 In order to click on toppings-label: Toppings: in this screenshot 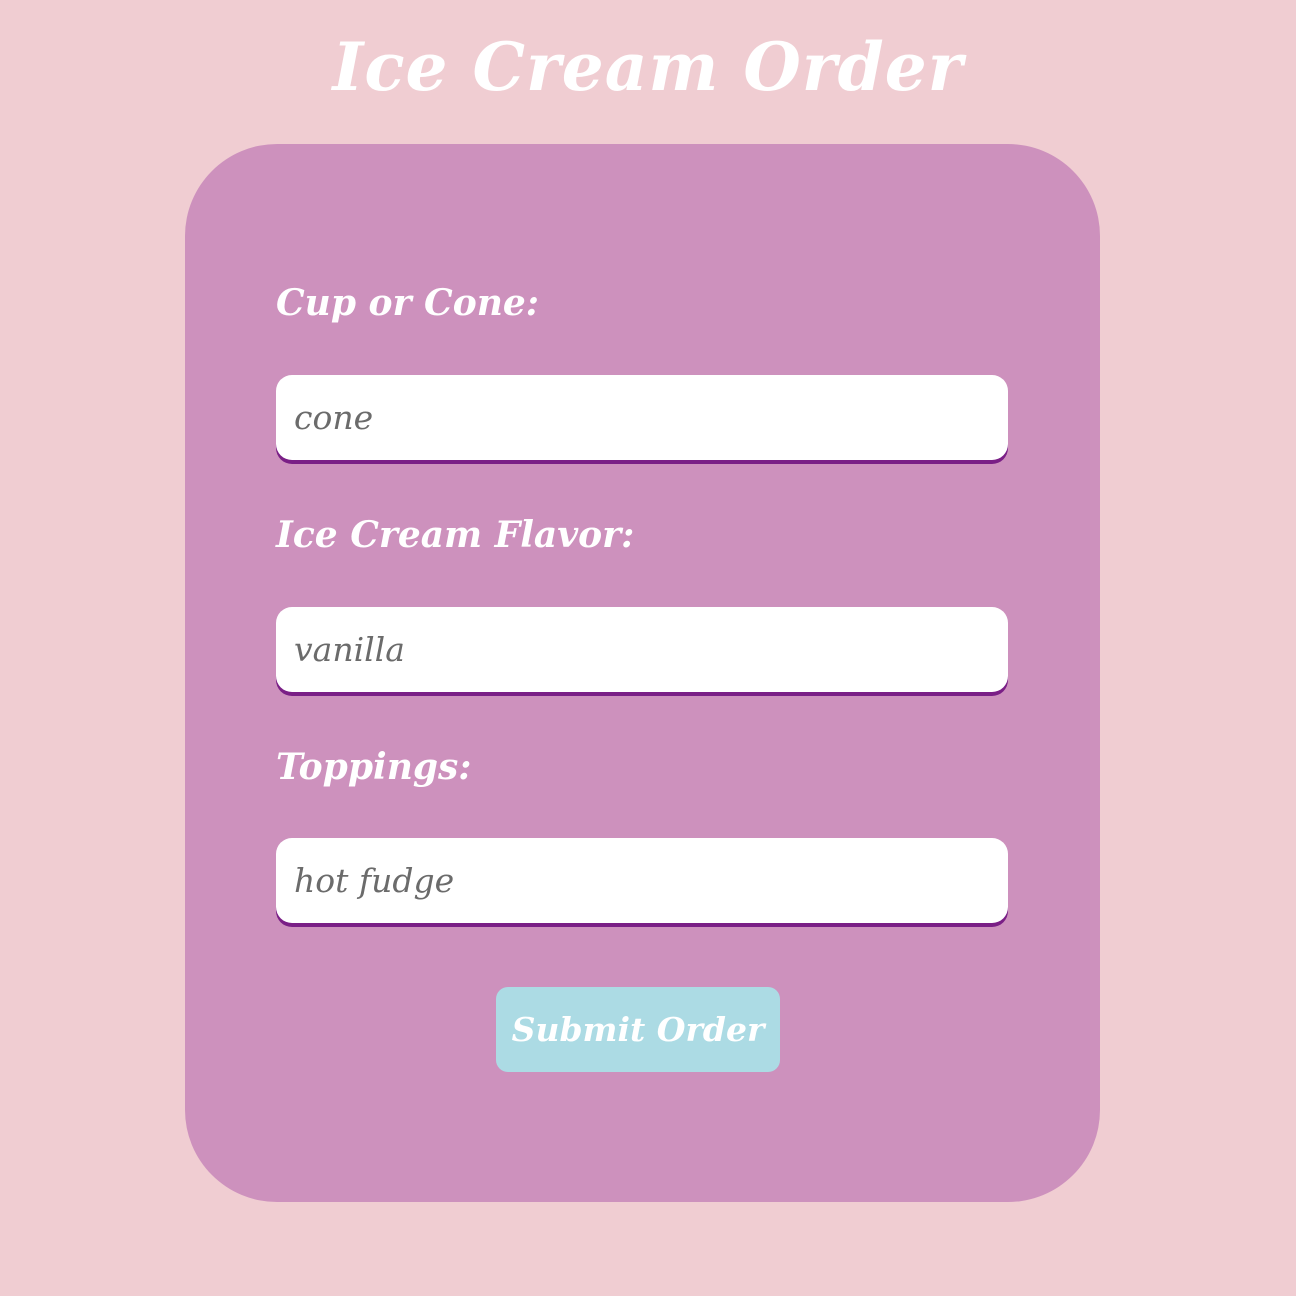, I will do `click(374, 767)`.